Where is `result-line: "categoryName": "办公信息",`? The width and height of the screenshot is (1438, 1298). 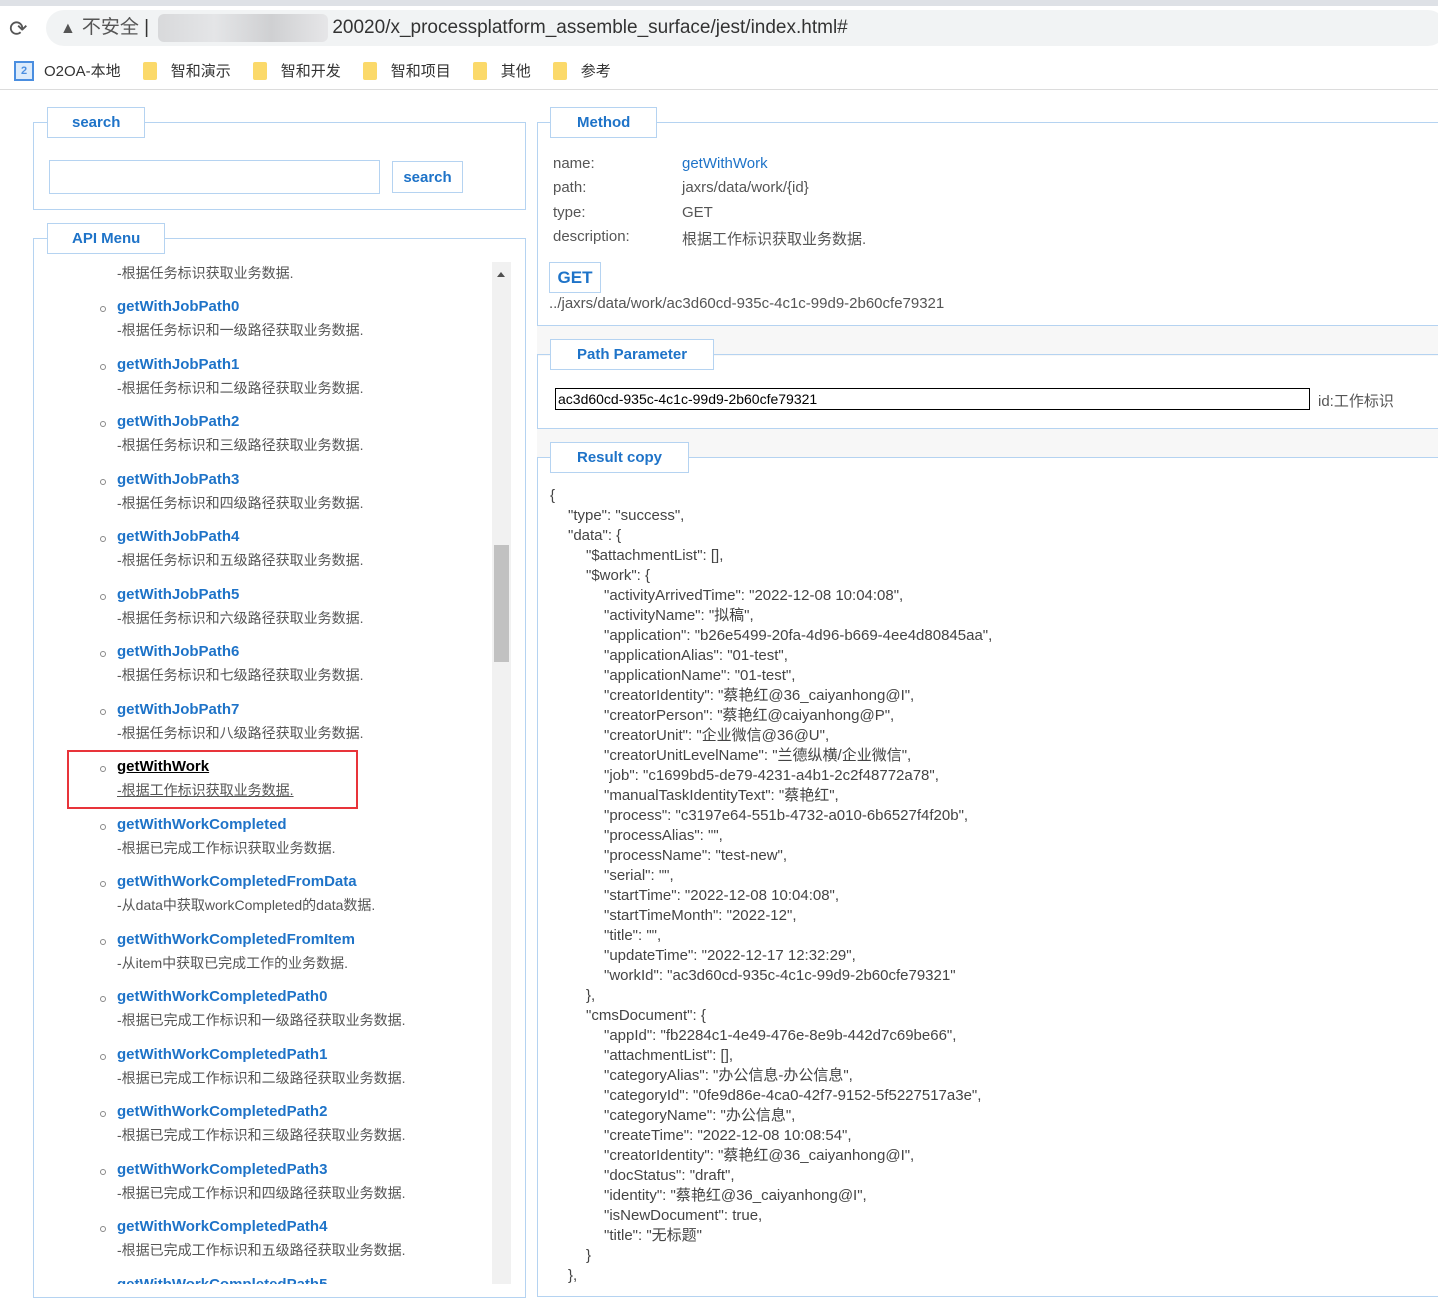
result-line: "categoryName": "办公信息", is located at coordinates (700, 1115).